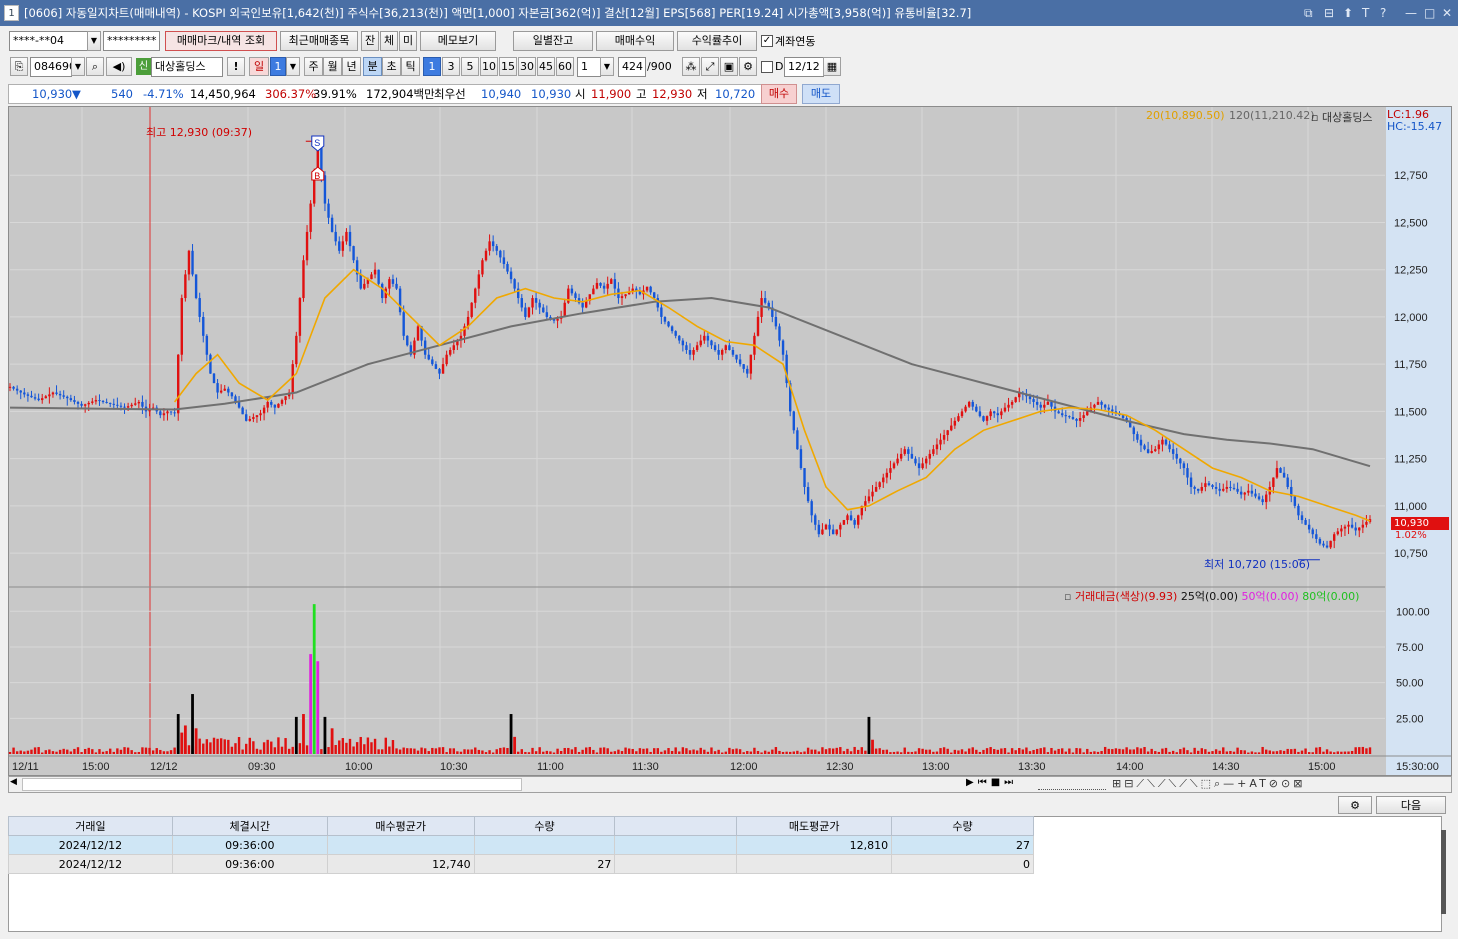 The height and width of the screenshot is (939, 1458). I want to click on col-sell-avg: 매도평균가, so click(814, 826).